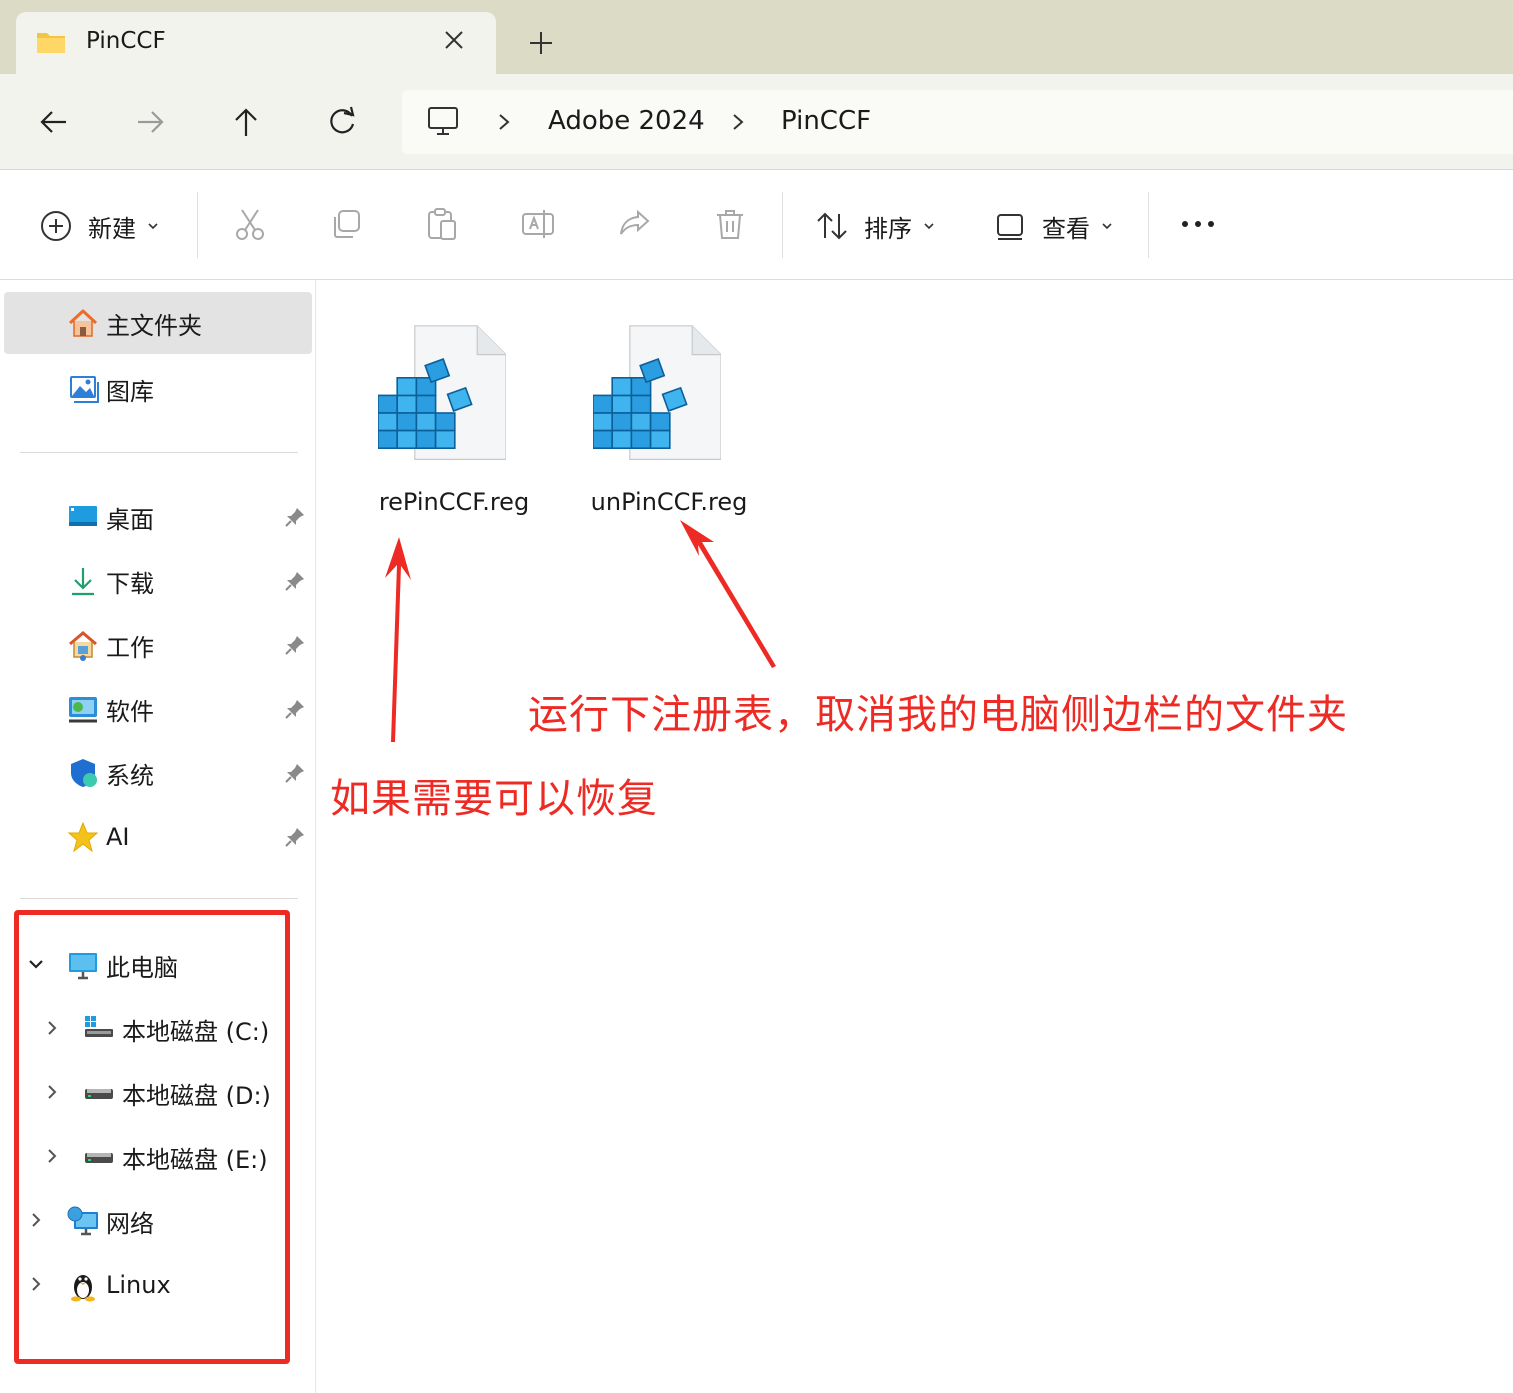 This screenshot has height=1393, width=1513. I want to click on plus-circle-icon, so click(56, 226).